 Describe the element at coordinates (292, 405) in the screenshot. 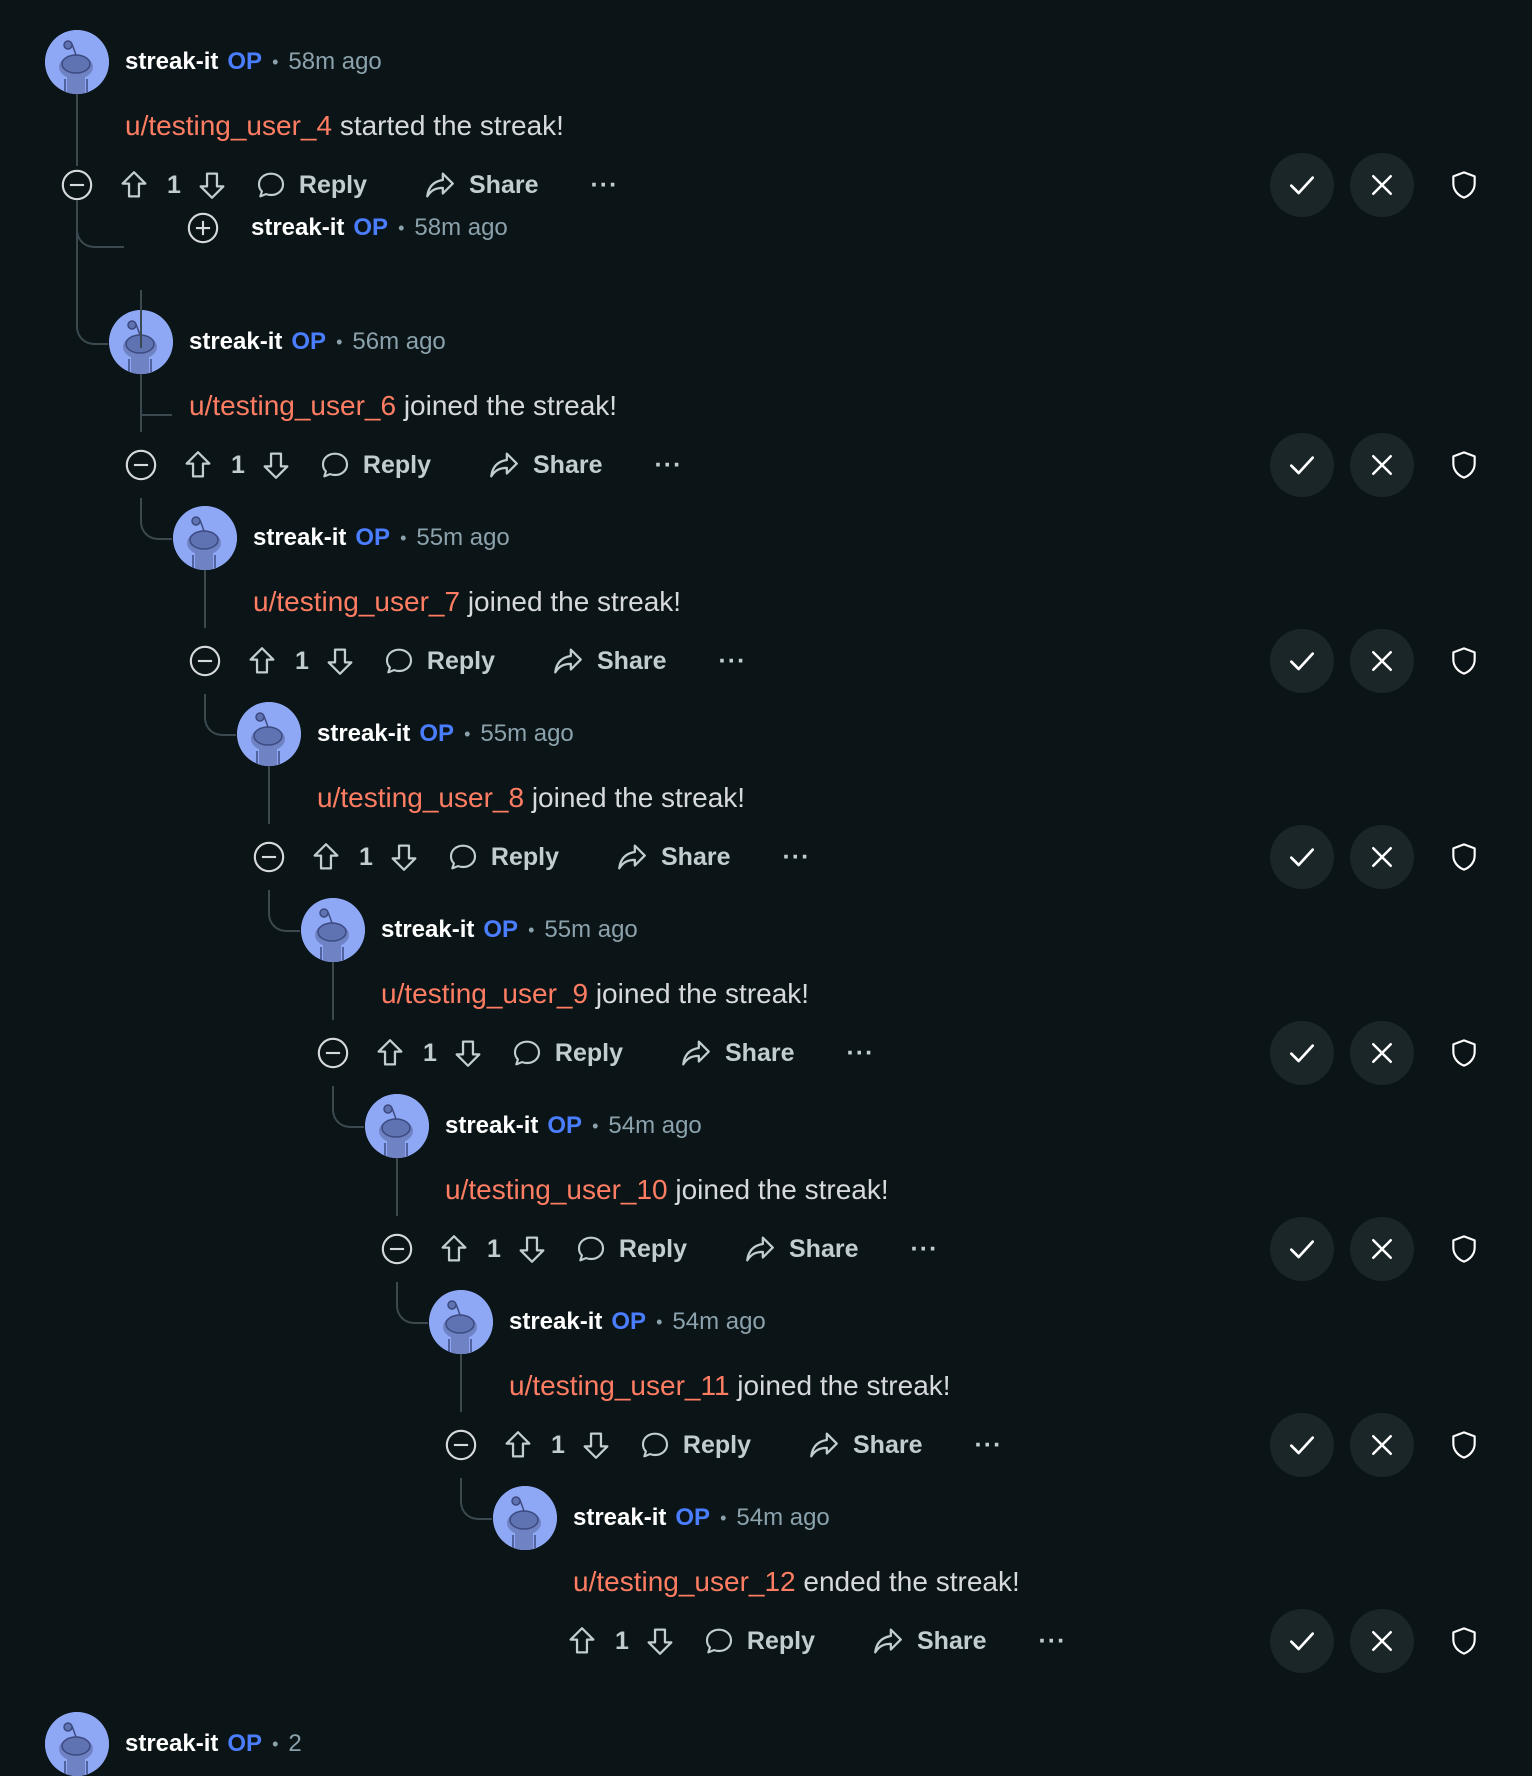

I see `user-mention-link: u/testing_user_6` at that location.